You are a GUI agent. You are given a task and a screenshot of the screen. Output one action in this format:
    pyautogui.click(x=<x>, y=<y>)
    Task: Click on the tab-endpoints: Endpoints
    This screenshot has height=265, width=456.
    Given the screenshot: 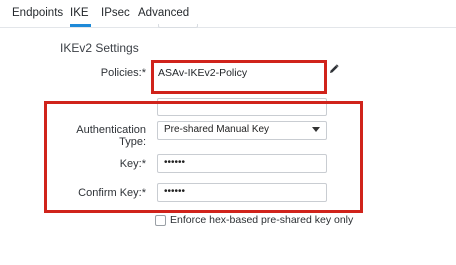 What is the action you would take?
    pyautogui.click(x=37, y=13)
    